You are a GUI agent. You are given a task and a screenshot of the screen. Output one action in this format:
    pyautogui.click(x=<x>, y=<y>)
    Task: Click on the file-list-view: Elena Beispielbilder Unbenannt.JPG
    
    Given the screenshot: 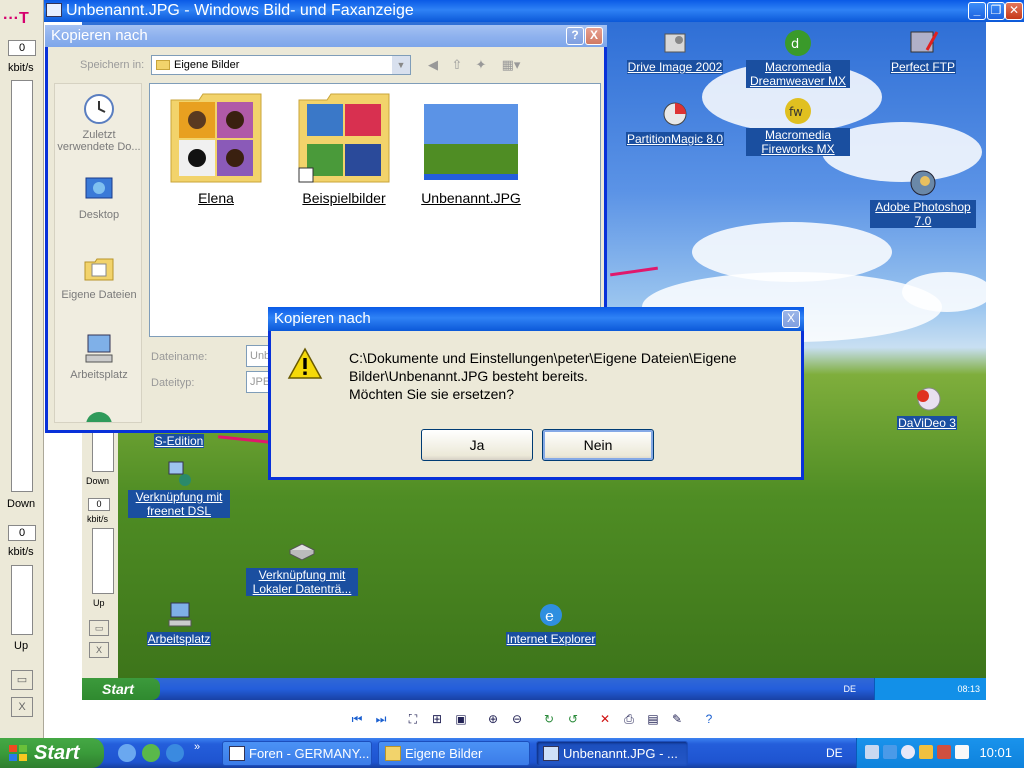 What is the action you would take?
    pyautogui.click(x=375, y=210)
    